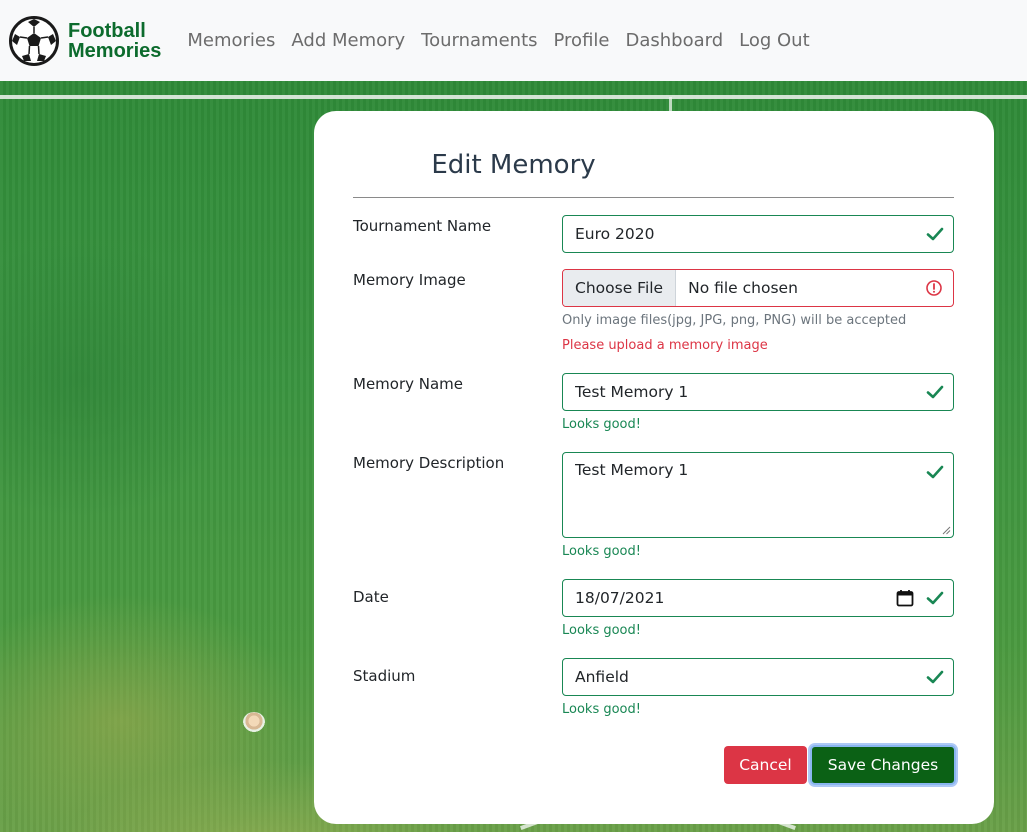 The image size is (1027, 832). I want to click on stadium-value: Anfield, so click(602, 677).